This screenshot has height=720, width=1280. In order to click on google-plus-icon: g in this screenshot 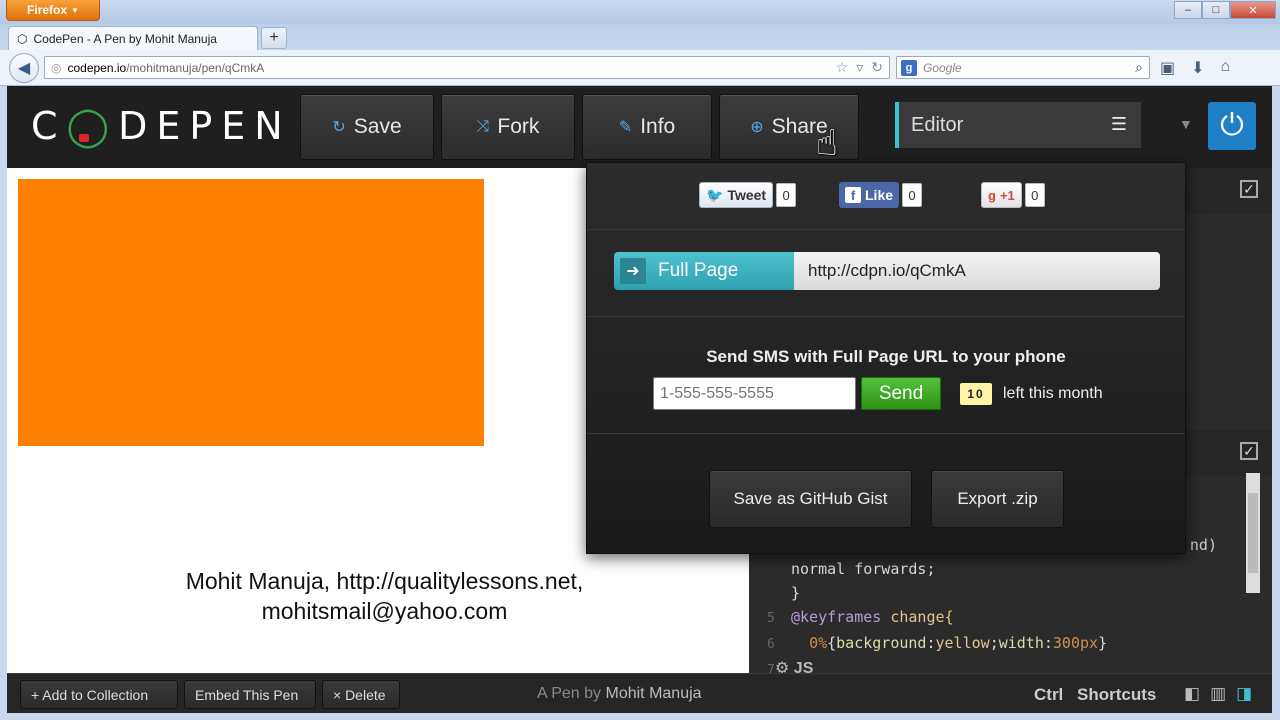, I will do `click(992, 195)`.